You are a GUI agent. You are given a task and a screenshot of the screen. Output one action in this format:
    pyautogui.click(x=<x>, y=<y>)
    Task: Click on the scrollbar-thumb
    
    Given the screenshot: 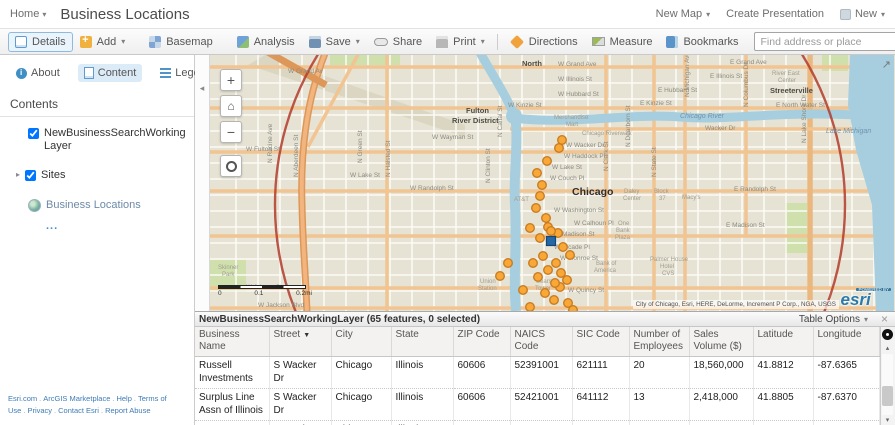 What is the action you would take?
    pyautogui.click(x=887, y=395)
    